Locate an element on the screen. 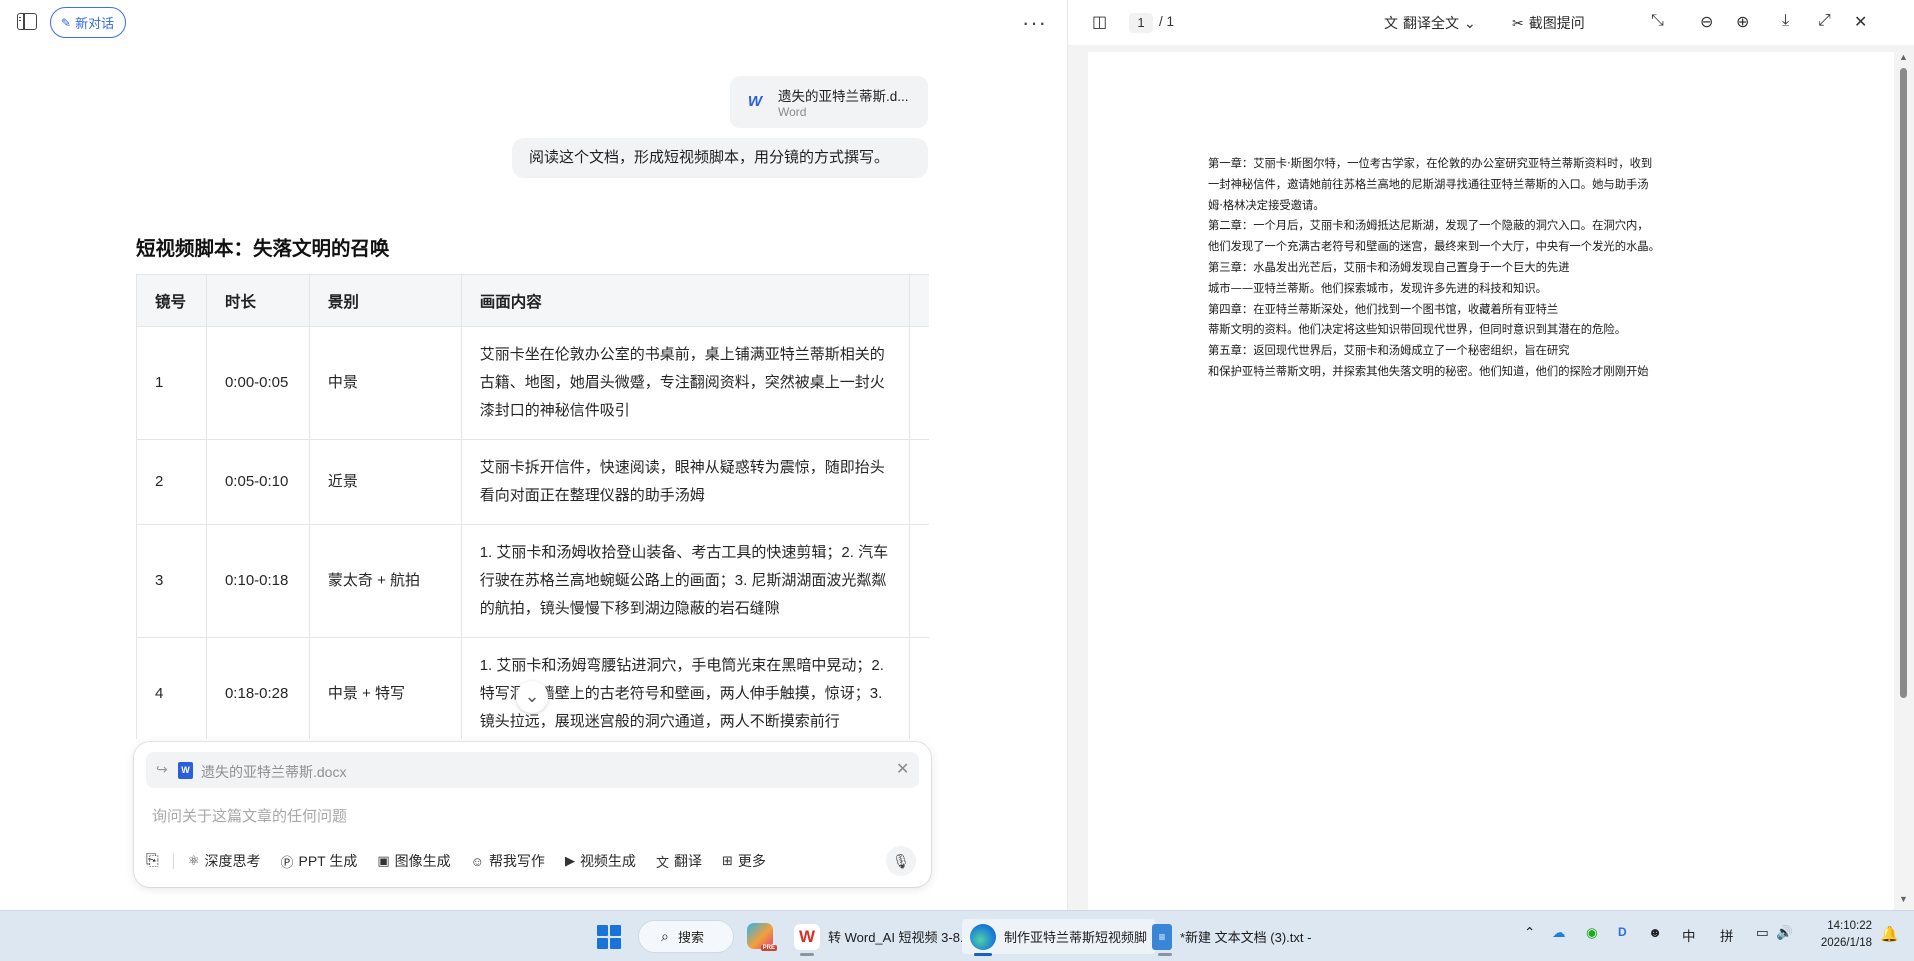 This screenshot has width=1914, height=961. cell-no: 1 is located at coordinates (171, 383).